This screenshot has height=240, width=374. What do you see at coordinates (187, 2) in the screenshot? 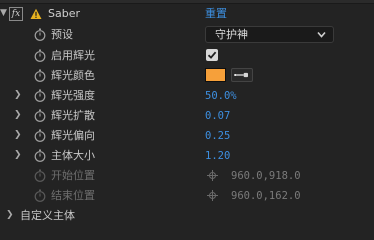
I see `top-edge` at bounding box center [187, 2].